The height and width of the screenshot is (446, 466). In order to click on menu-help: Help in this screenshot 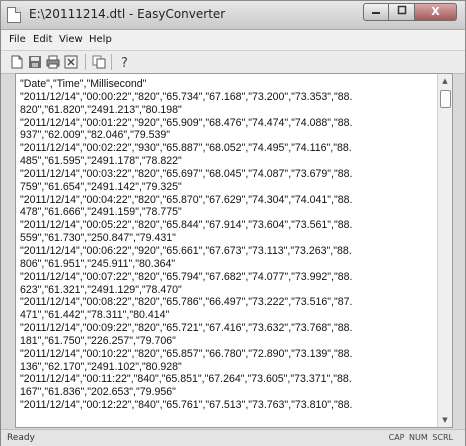, I will do `click(100, 39)`.